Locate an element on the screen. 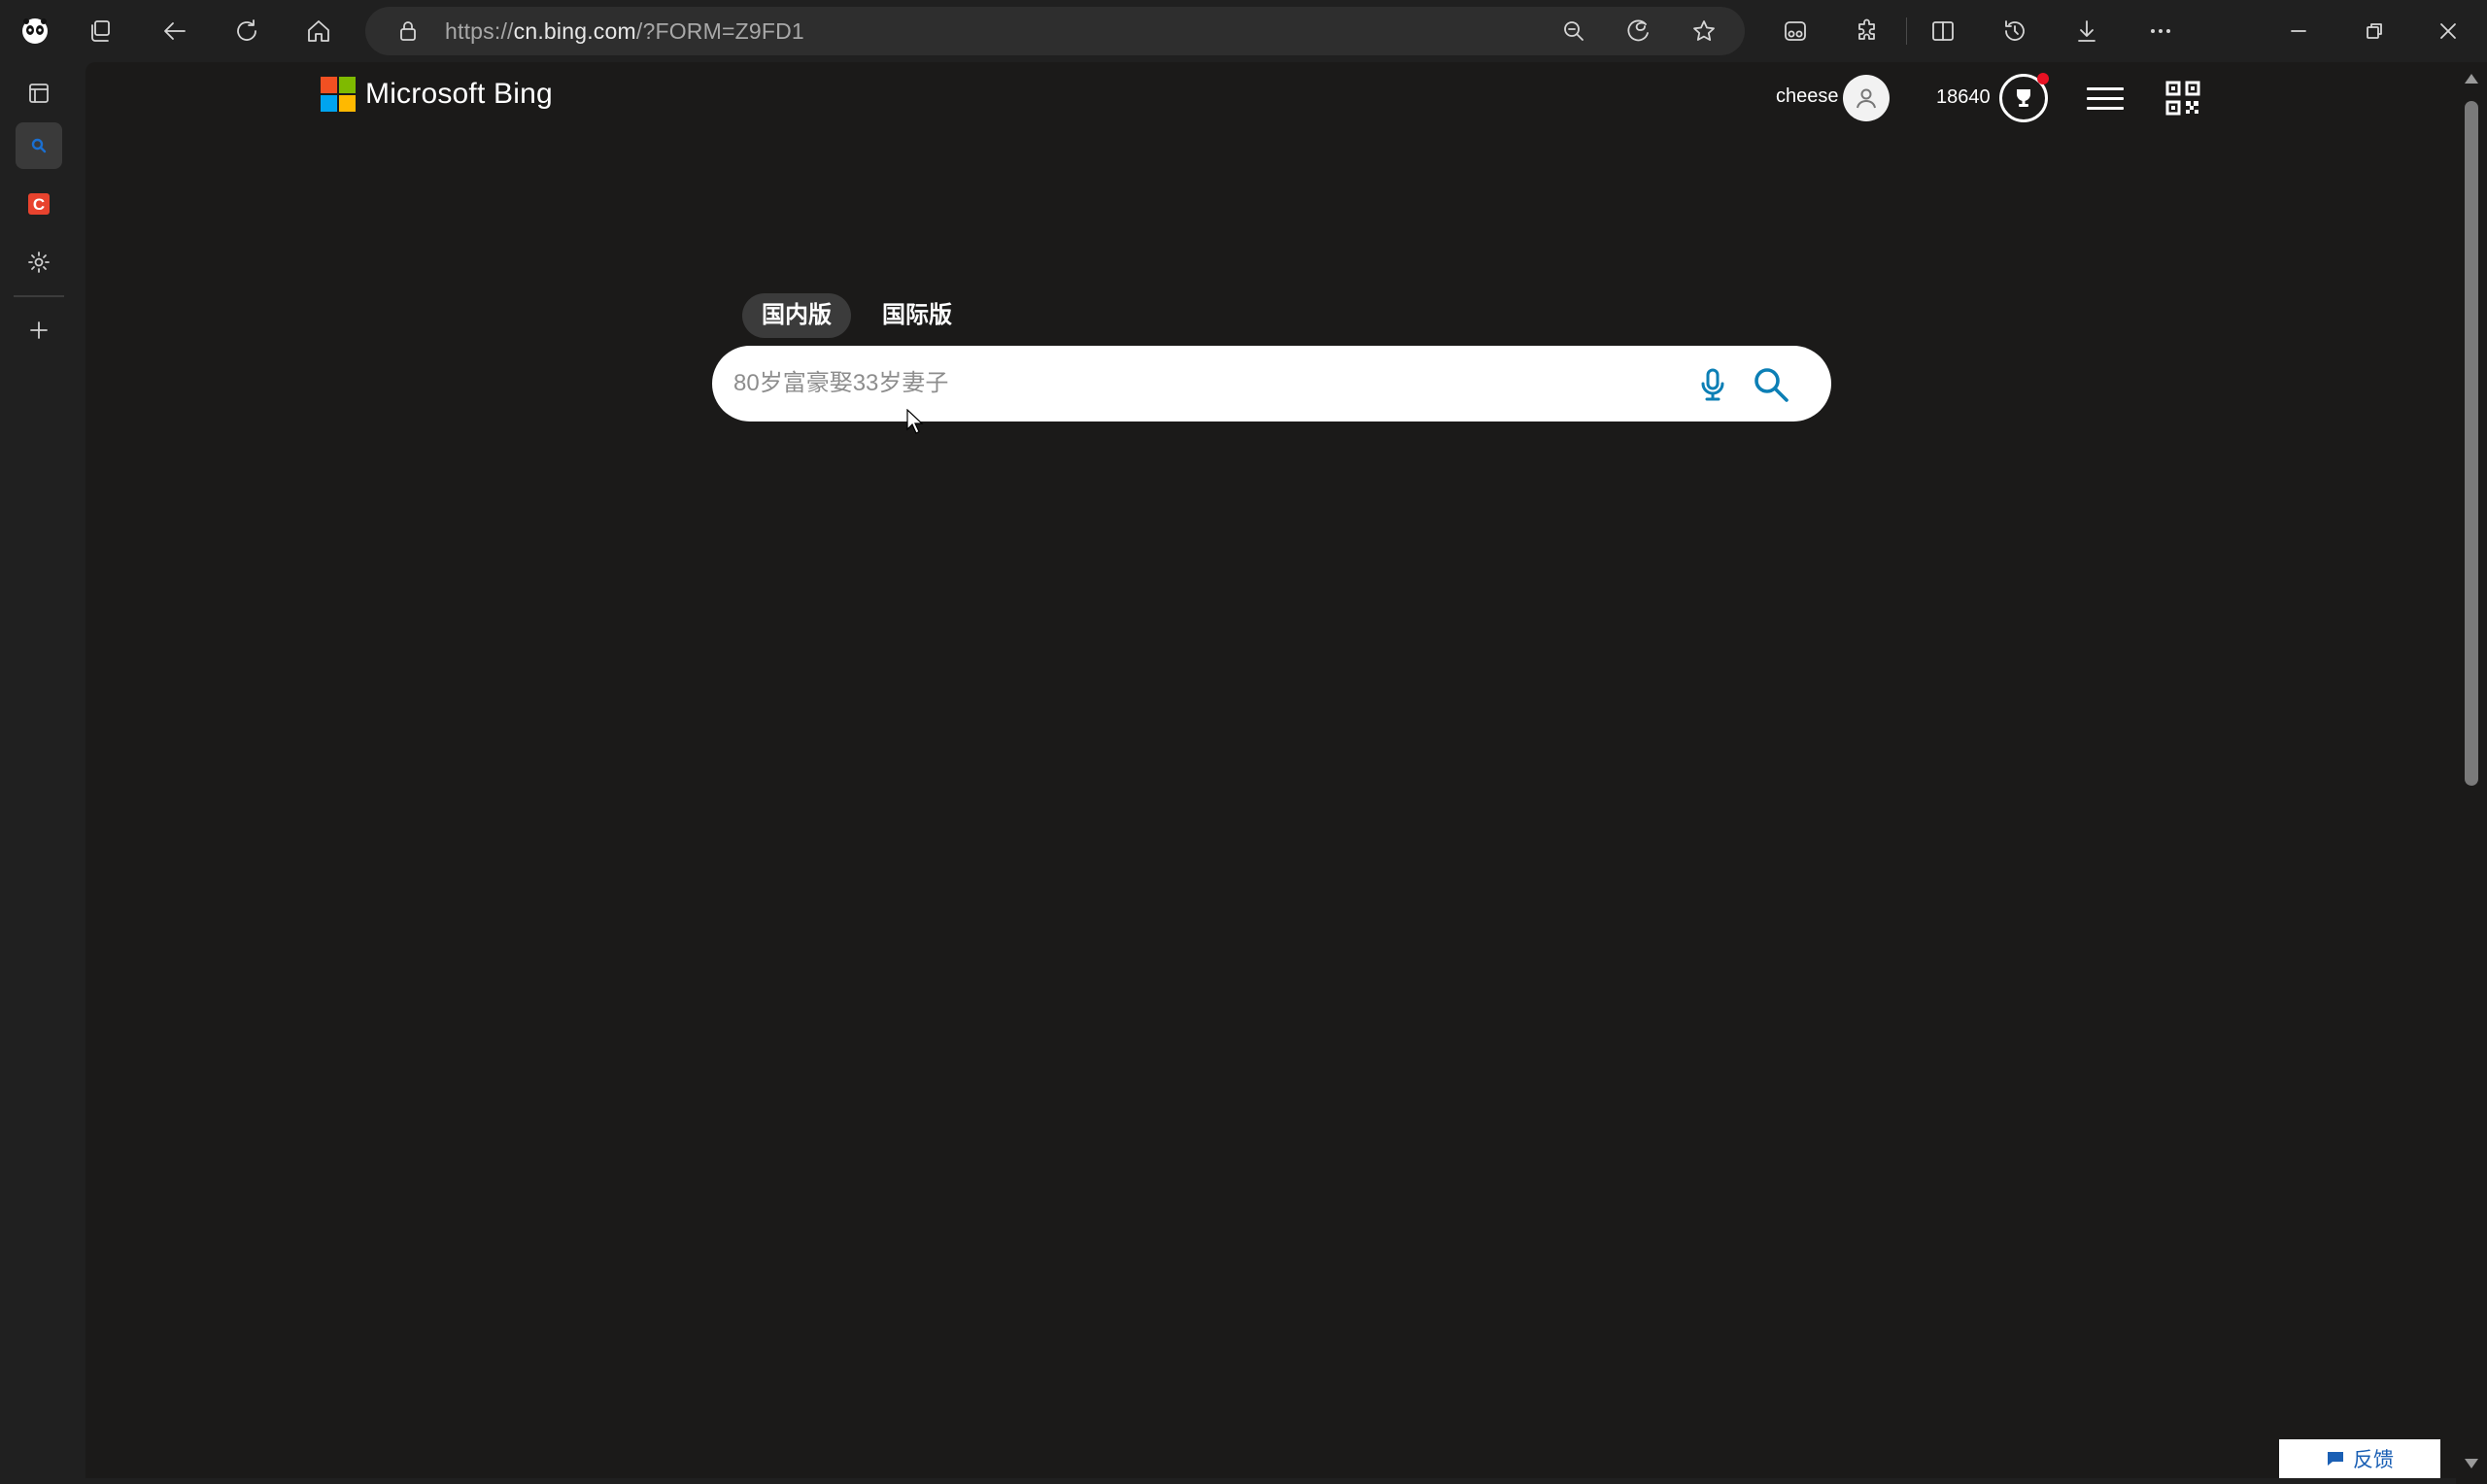 The width and height of the screenshot is (2487, 1484). url-scheme: https:// is located at coordinates (479, 31).